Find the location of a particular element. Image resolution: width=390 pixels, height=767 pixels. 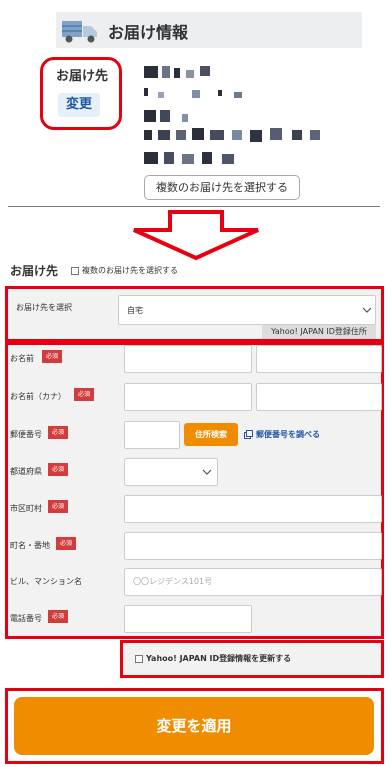

first-name-input is located at coordinates (319, 359).